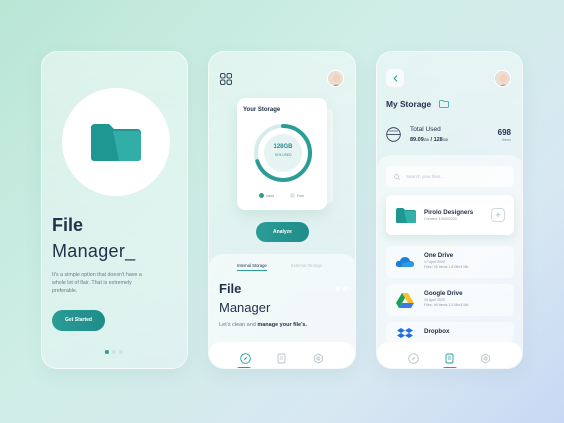 Image resolution: width=564 pixels, height=423 pixels. Describe the element at coordinates (444, 104) in the screenshot. I see `folder-outline-icon` at that location.